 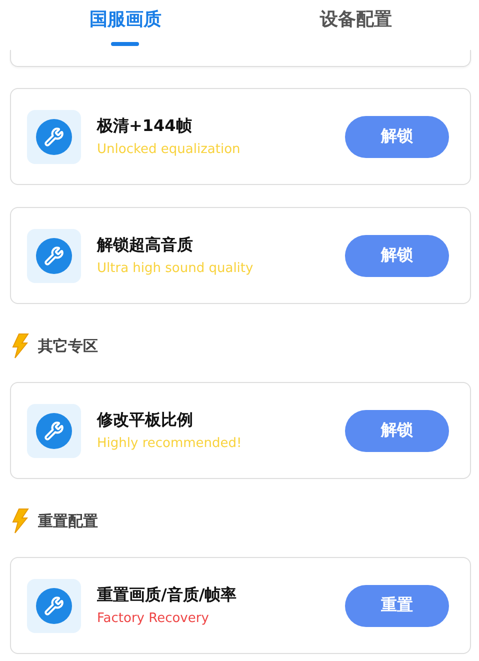 I want to click on tab: 国服画质, so click(x=125, y=25).